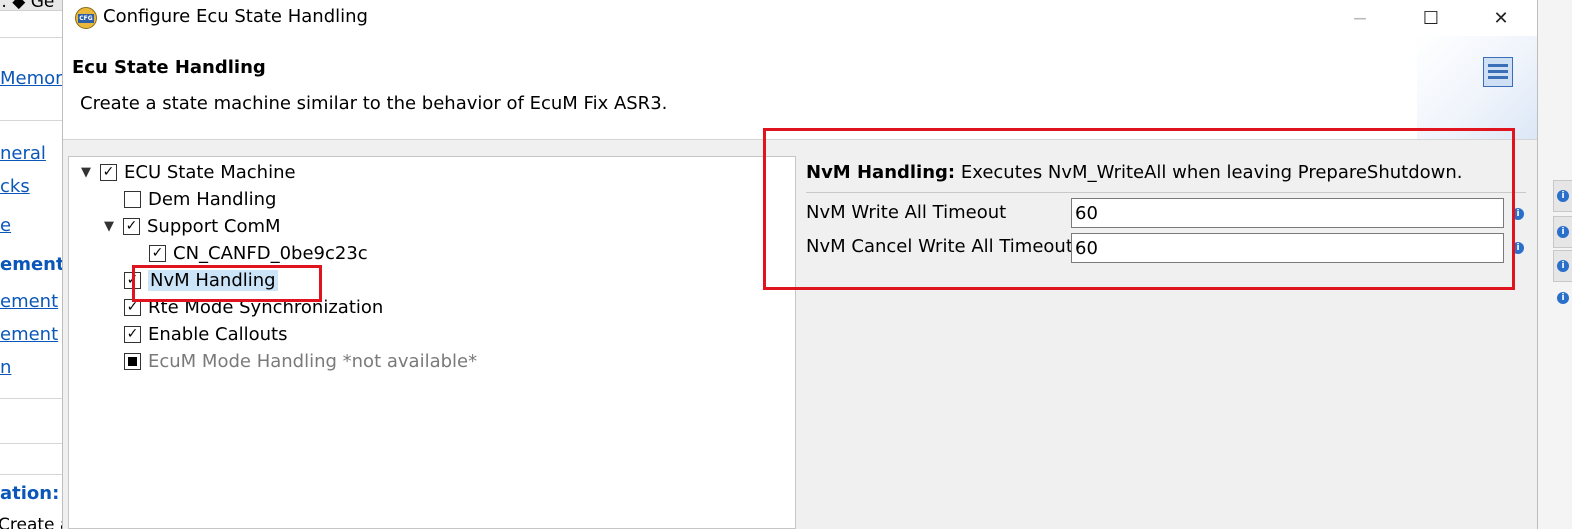 Image resolution: width=1572 pixels, height=529 pixels. Describe the element at coordinates (235, 16) in the screenshot. I see `dialog-title: Configure Ecu State Handling` at that location.